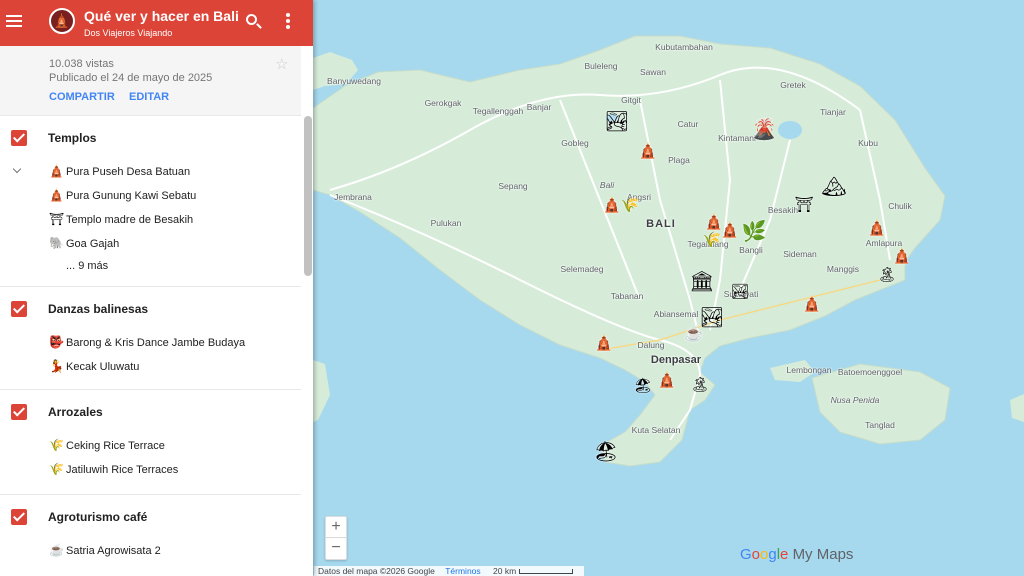 This screenshot has height=576, width=1024. I want to click on share-button: COMPARTIR, so click(82, 97).